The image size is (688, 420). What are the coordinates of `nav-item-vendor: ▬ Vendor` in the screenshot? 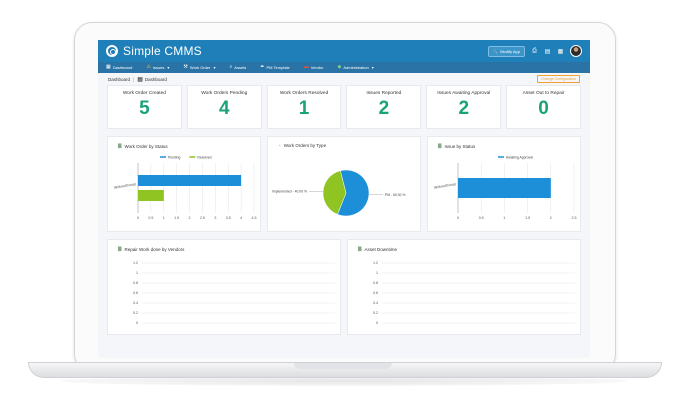 It's located at (313, 67).